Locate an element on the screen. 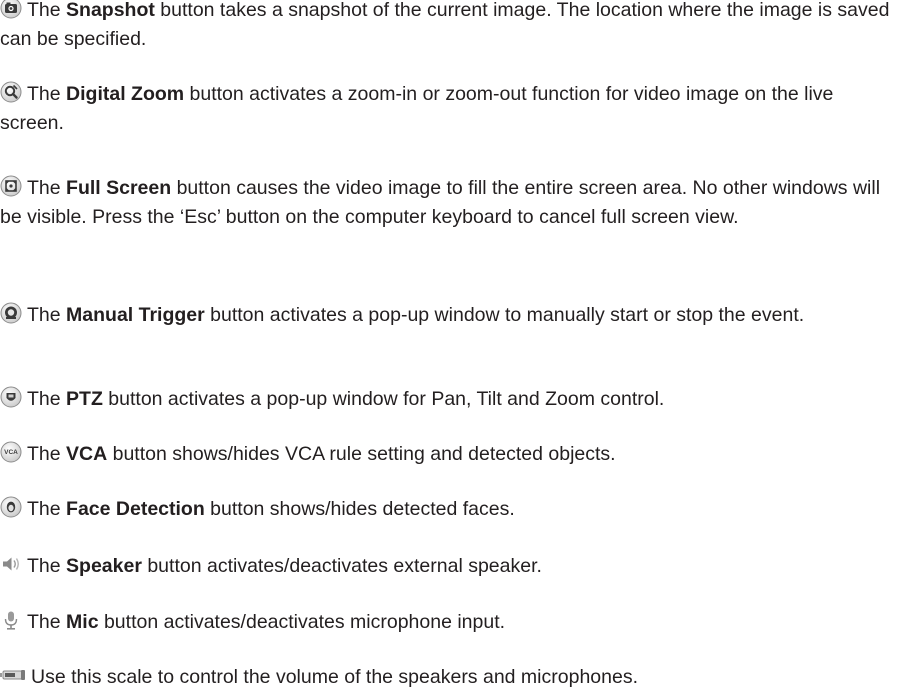 The height and width of the screenshot is (699, 899). svg-text: VCA is located at coordinates (11, 452).